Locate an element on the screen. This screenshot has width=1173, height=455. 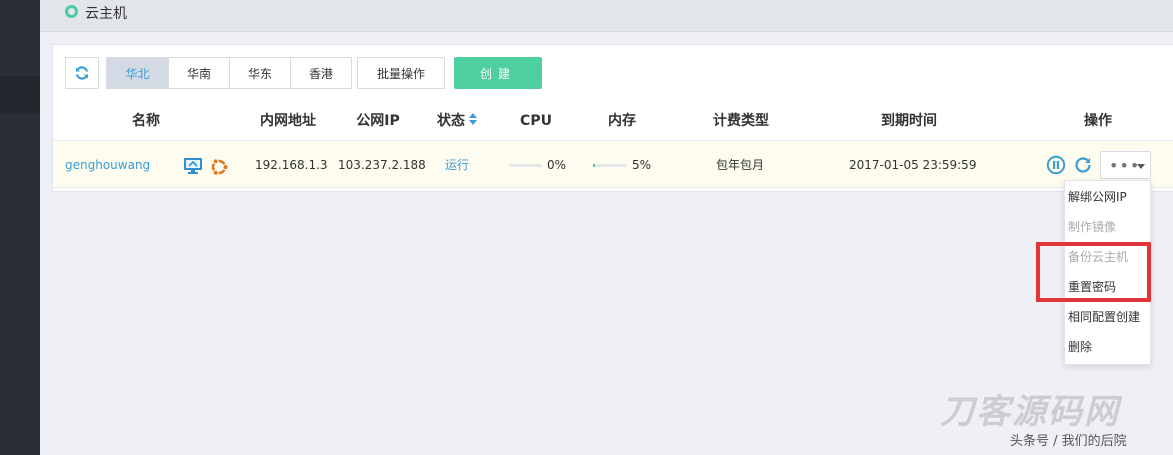
left-nav-active-item is located at coordinates (20, 95).